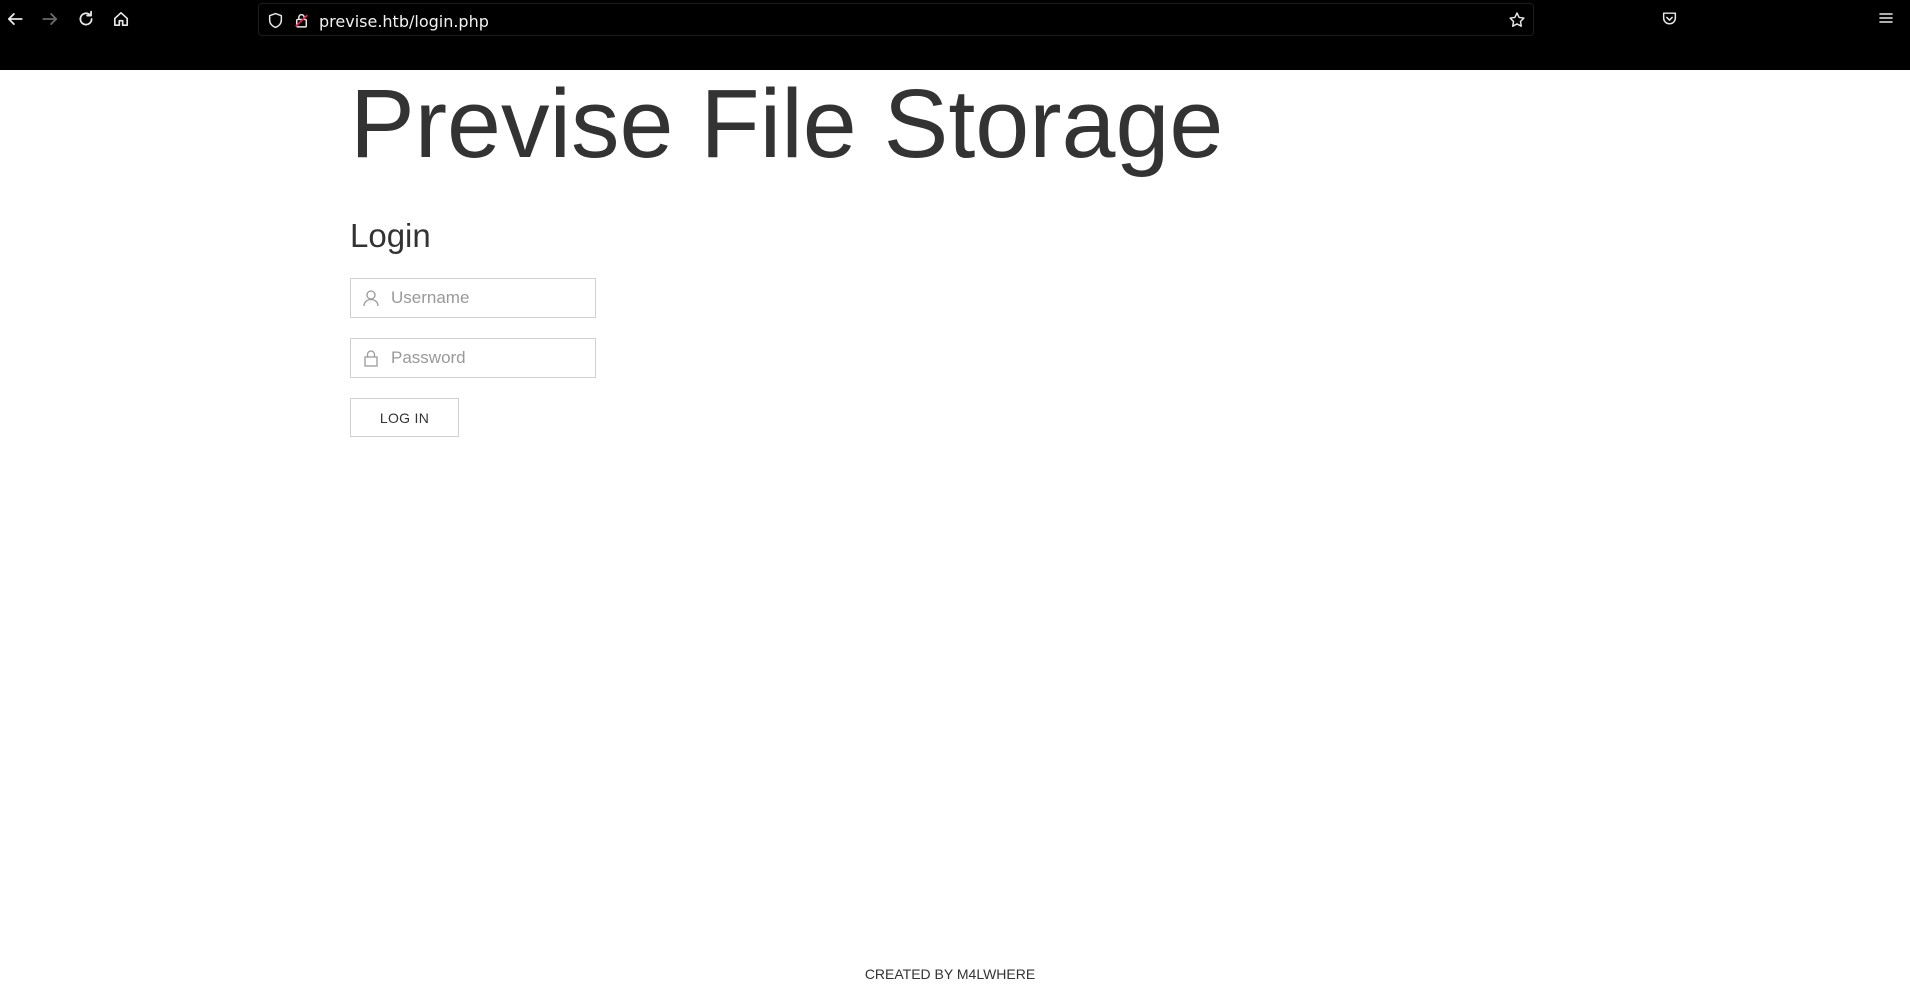 This screenshot has width=1910, height=1000. I want to click on password-input, so click(491, 358).